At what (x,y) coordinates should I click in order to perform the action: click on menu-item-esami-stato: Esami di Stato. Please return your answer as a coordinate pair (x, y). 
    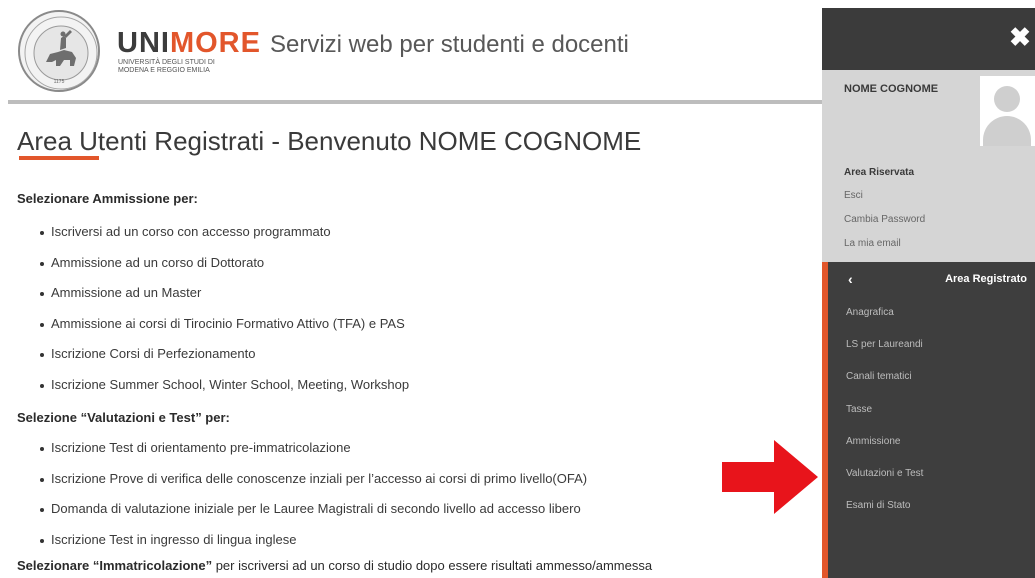
    Looking at the image, I should click on (931, 506).